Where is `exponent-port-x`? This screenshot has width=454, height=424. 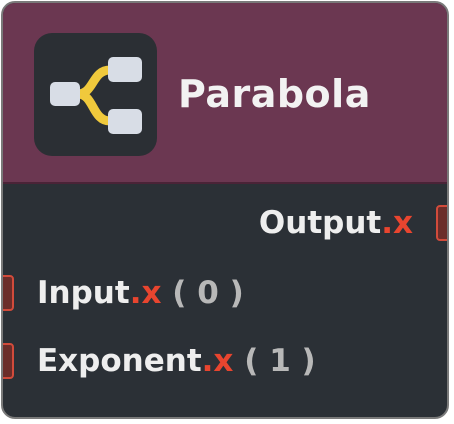 exponent-port-x is located at coordinates (8, 361).